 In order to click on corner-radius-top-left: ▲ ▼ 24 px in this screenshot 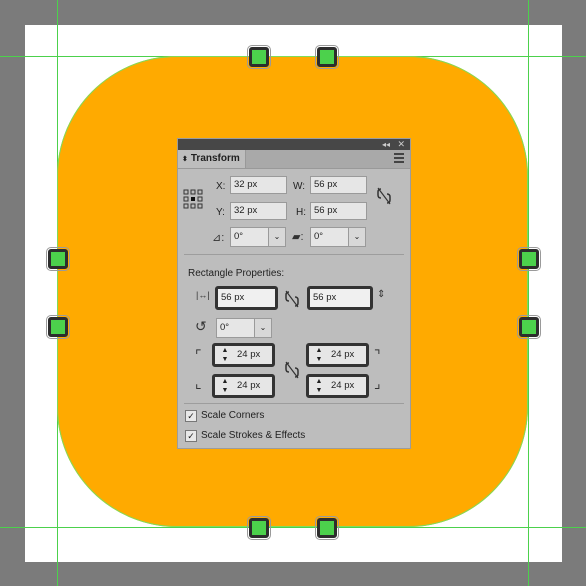, I will do `click(243, 355)`.